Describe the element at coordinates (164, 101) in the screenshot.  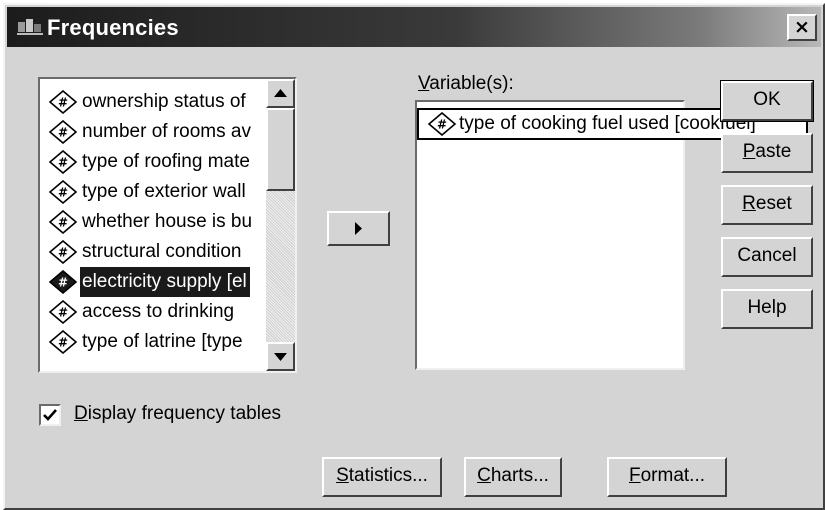
I see `source-list-item-label: ownership status of` at that location.